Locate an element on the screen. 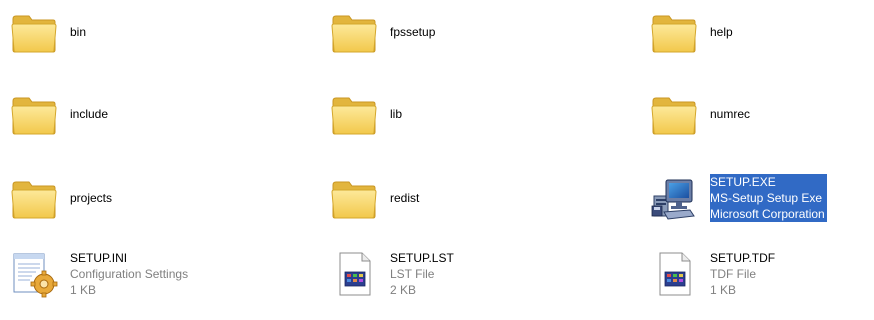 This screenshot has width=874, height=320. file-item-setup-tdf: SETUP.TDF TDF File 1 KB is located at coordinates (757, 274).